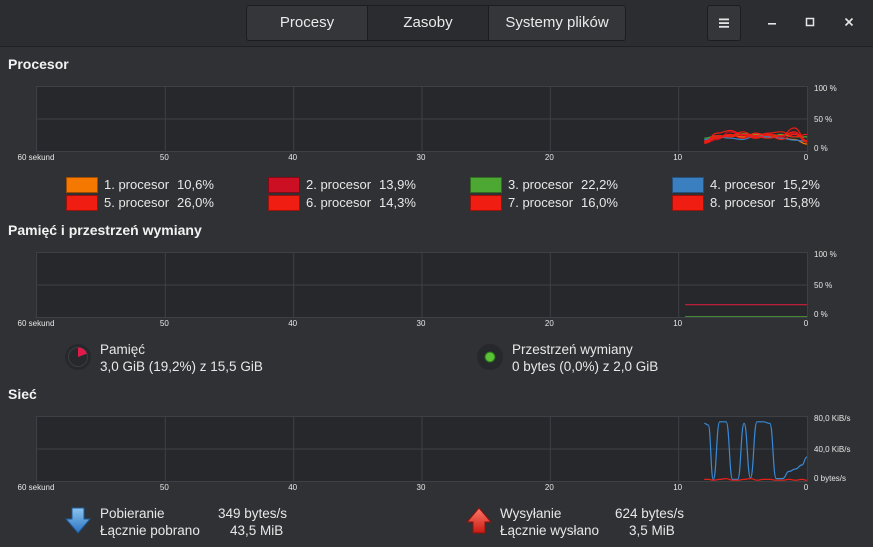 The height and width of the screenshot is (547, 873). I want to click on cpu-legend-text: 1. procesor 10,6%, so click(159, 184).